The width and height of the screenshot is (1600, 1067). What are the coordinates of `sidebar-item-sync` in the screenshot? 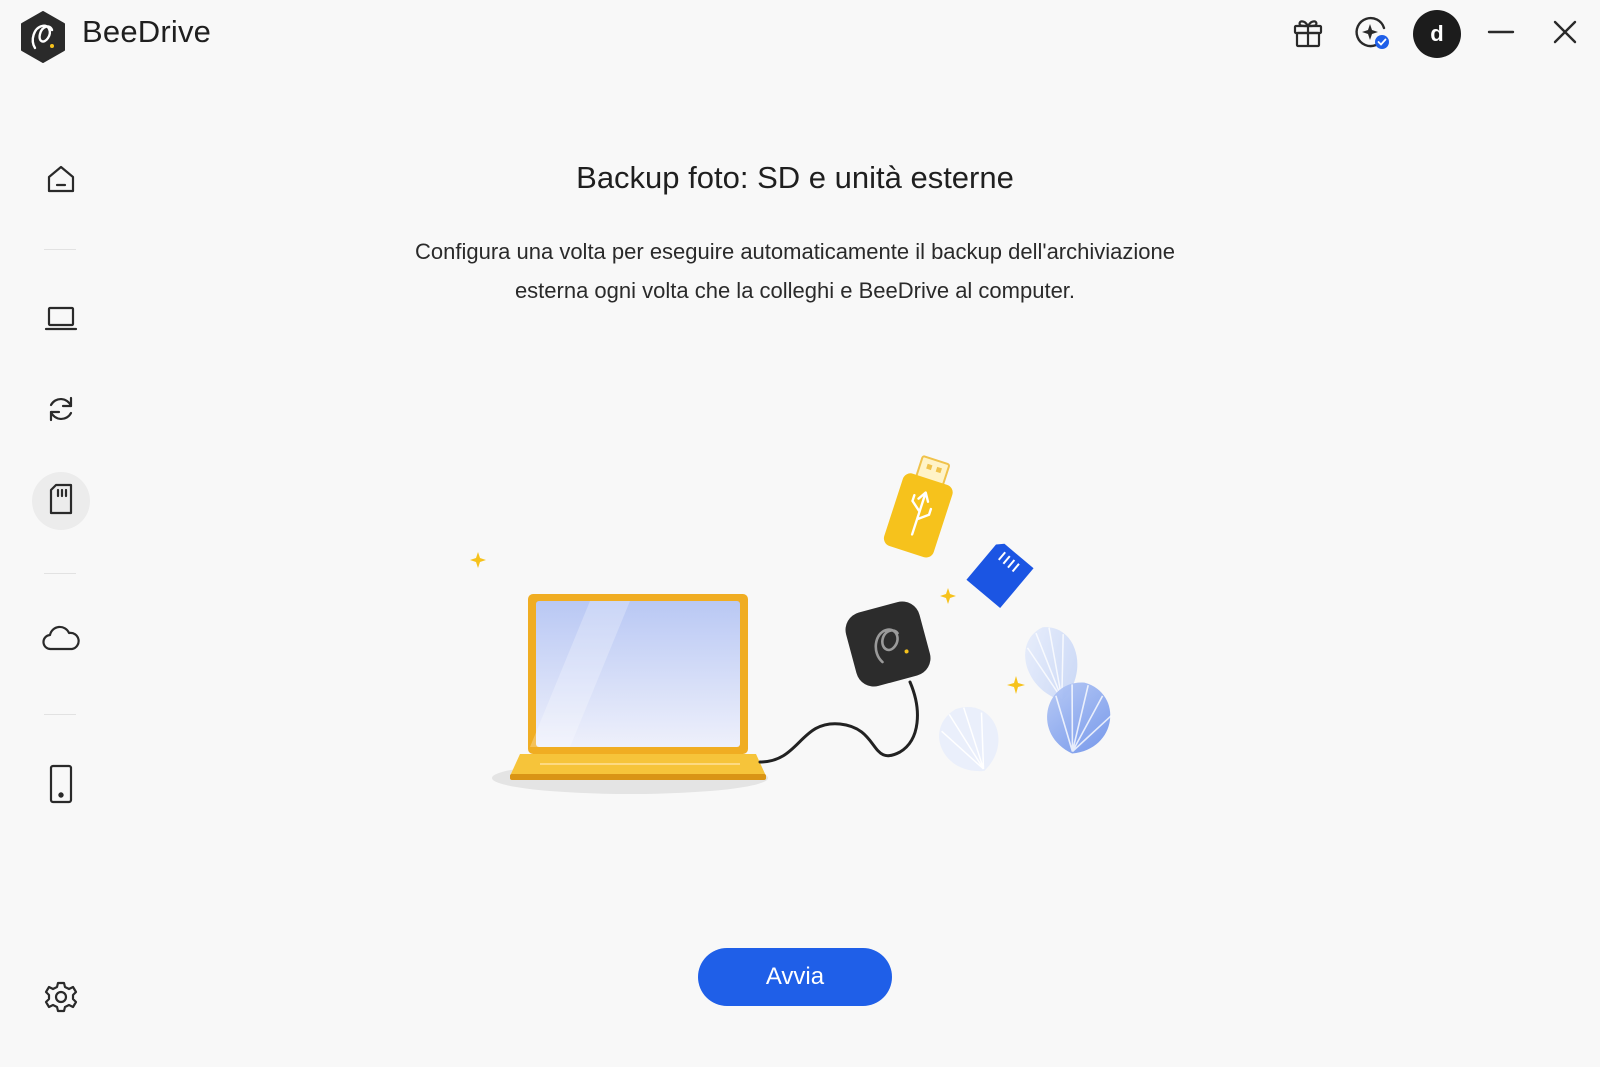 It's located at (61, 411).